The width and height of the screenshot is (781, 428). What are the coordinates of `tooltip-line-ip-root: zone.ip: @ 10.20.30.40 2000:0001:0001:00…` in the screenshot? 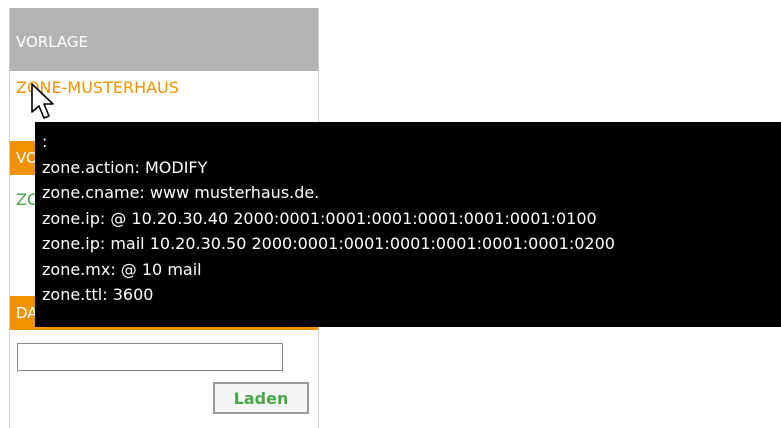 It's located at (319, 218).